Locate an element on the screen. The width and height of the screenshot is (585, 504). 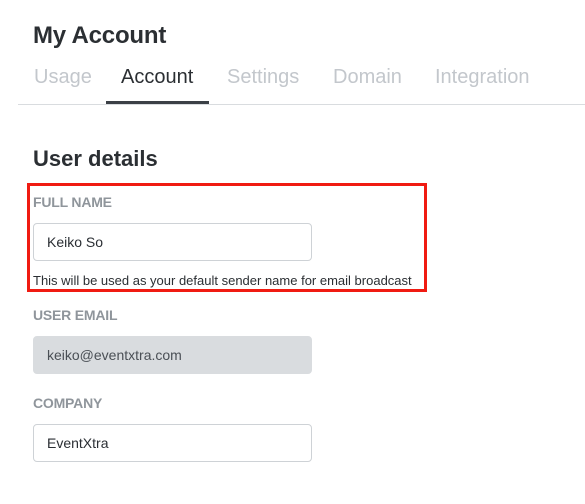
user-email-input is located at coordinates (172, 355).